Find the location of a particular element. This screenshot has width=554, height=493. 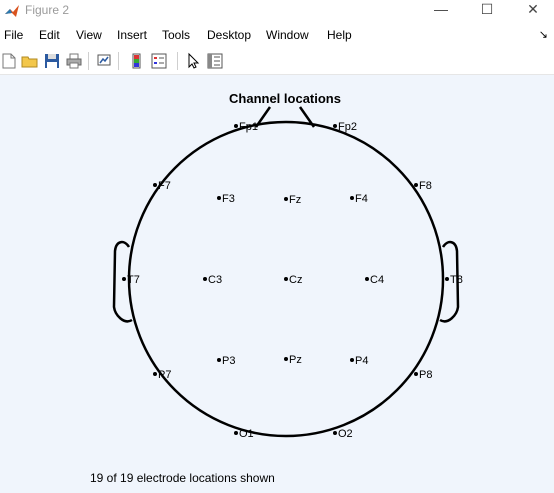

electrode-marker-f8 is located at coordinates (416, 185).